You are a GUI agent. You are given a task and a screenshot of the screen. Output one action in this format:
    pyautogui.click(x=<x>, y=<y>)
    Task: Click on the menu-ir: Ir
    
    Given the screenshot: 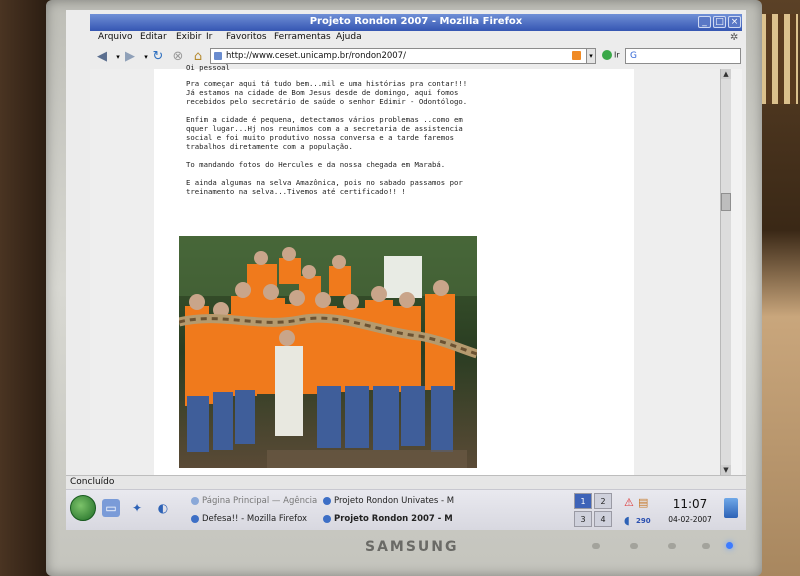 What is the action you would take?
    pyautogui.click(x=209, y=37)
    